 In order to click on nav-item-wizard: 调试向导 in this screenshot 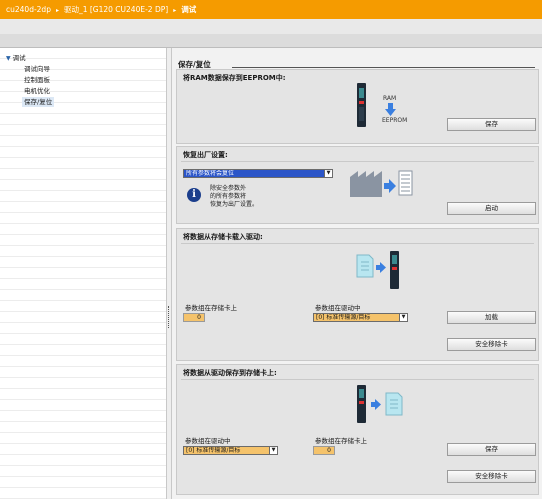, I will do `click(37, 69)`.